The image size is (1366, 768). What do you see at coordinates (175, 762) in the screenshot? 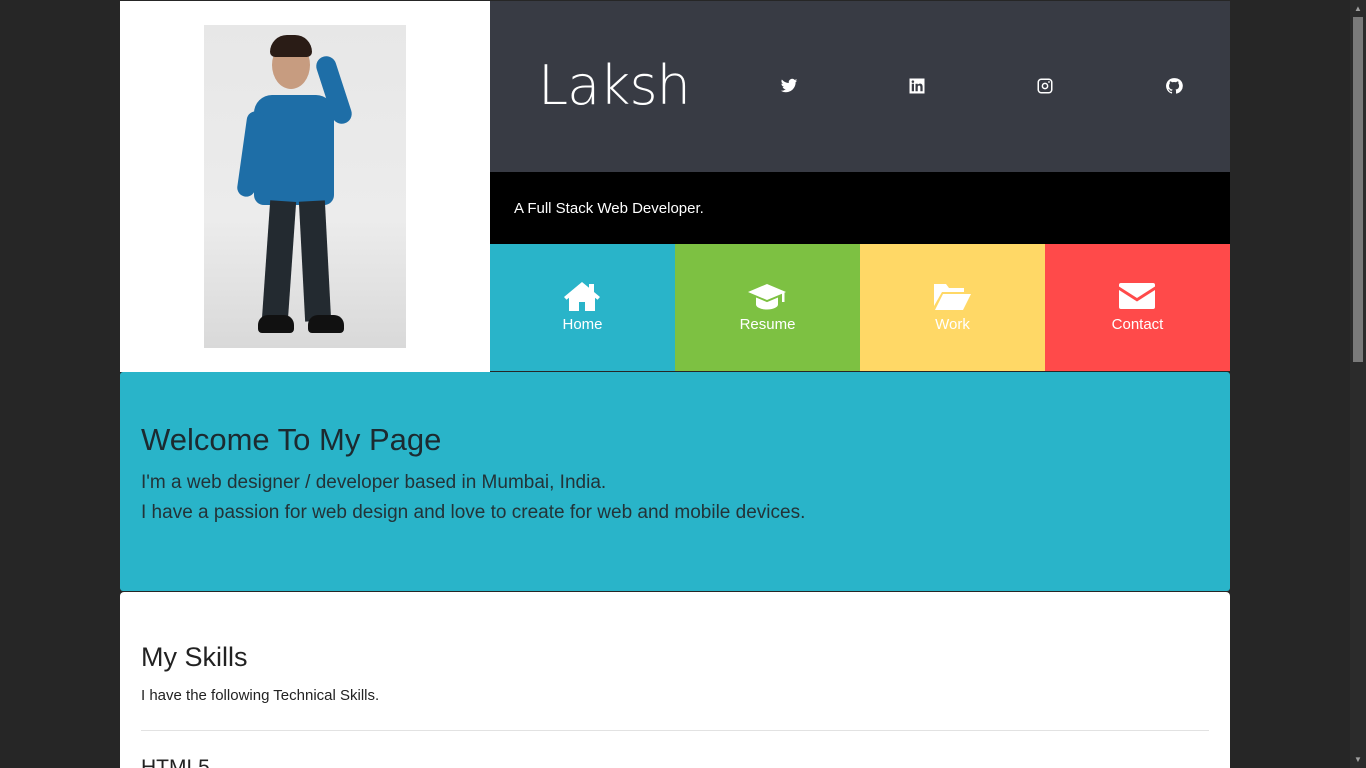
I see `skill-name: HTML5` at bounding box center [175, 762].